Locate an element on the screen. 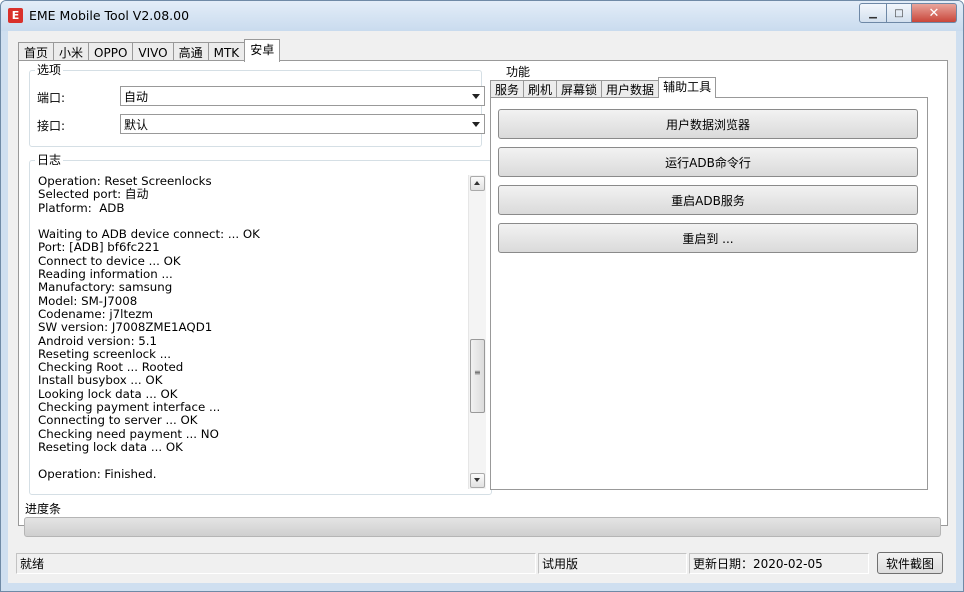 The image size is (964, 592). port-label: 端口: is located at coordinates (51, 98).